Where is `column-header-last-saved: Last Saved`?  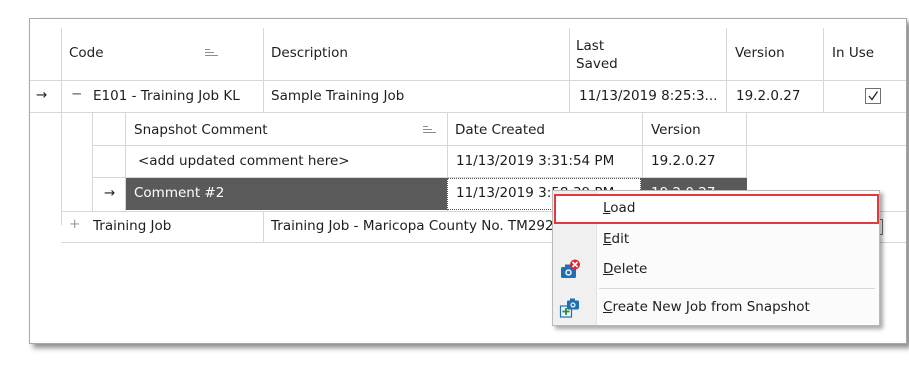 column-header-last-saved: Last Saved is located at coordinates (597, 55).